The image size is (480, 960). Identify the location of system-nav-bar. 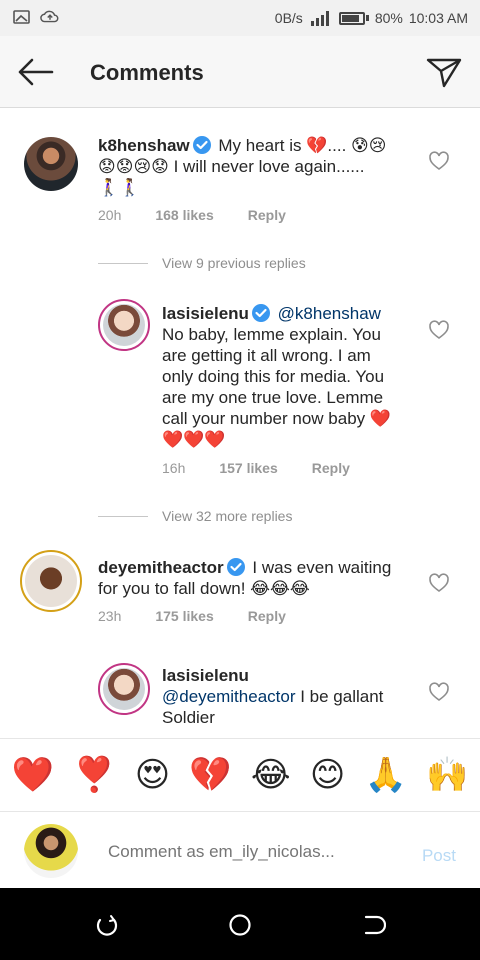
(240, 924).